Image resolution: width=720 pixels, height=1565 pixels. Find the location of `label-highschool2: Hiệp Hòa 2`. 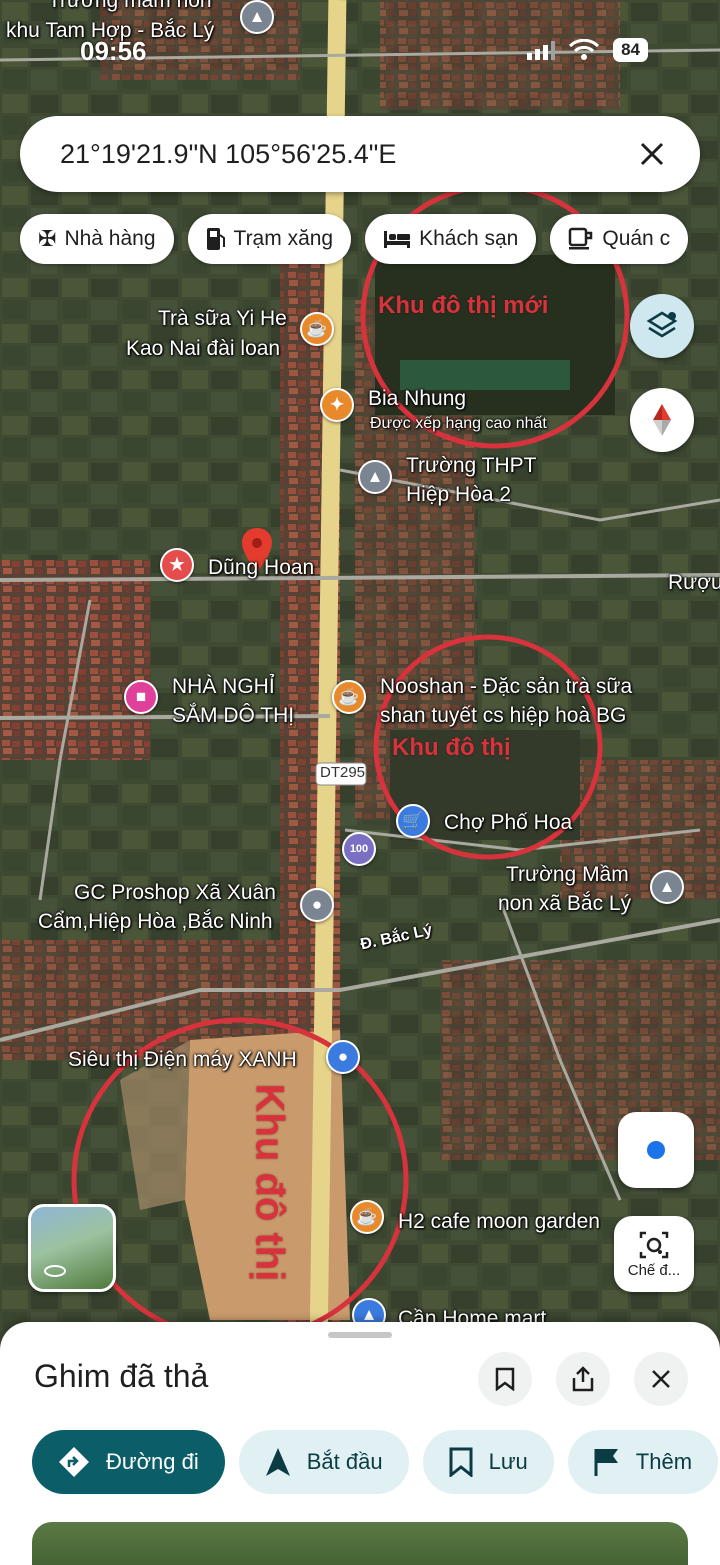

label-highschool2: Hiệp Hòa 2 is located at coordinates (458, 495).